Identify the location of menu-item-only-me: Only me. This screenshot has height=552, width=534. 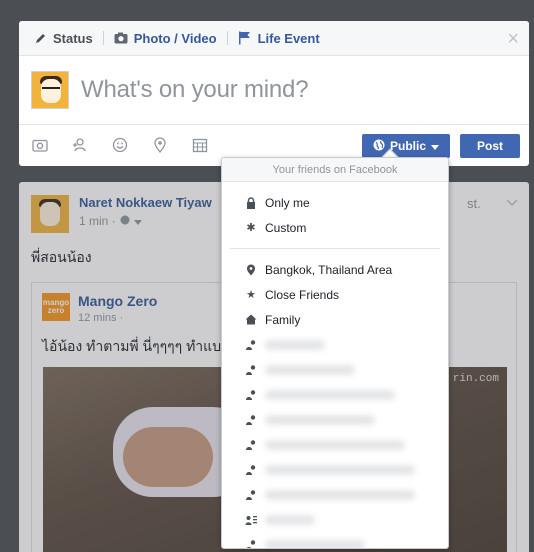
(335, 202).